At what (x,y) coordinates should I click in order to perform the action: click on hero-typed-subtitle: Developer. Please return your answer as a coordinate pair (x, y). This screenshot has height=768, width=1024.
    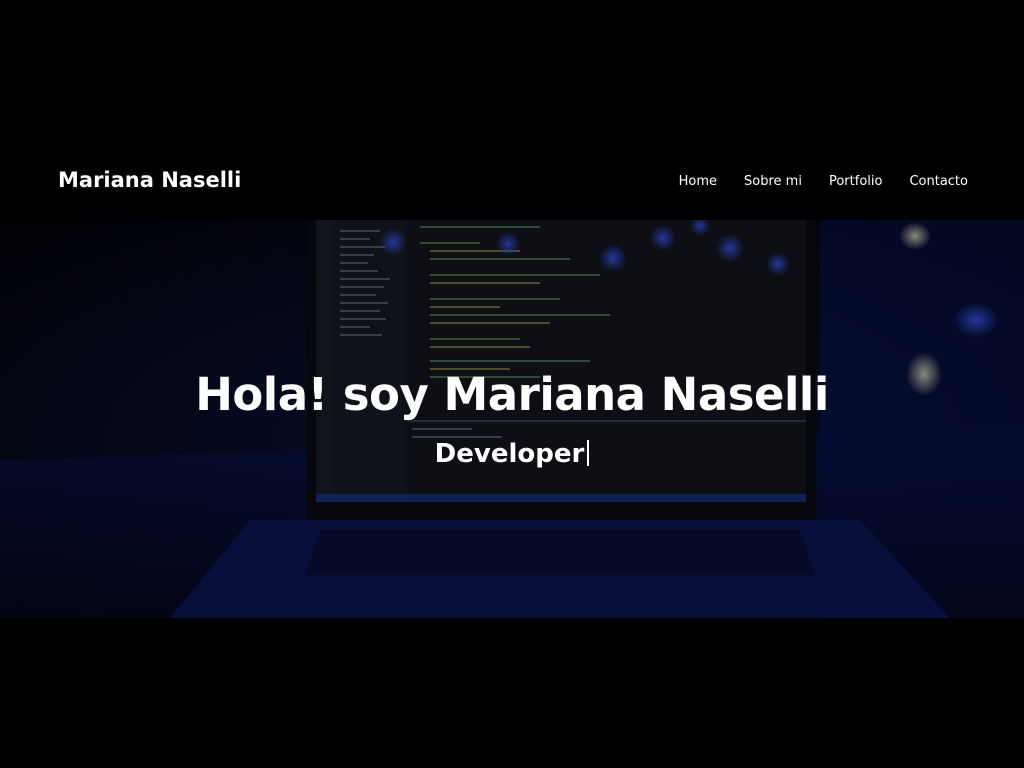
    Looking at the image, I should click on (512, 454).